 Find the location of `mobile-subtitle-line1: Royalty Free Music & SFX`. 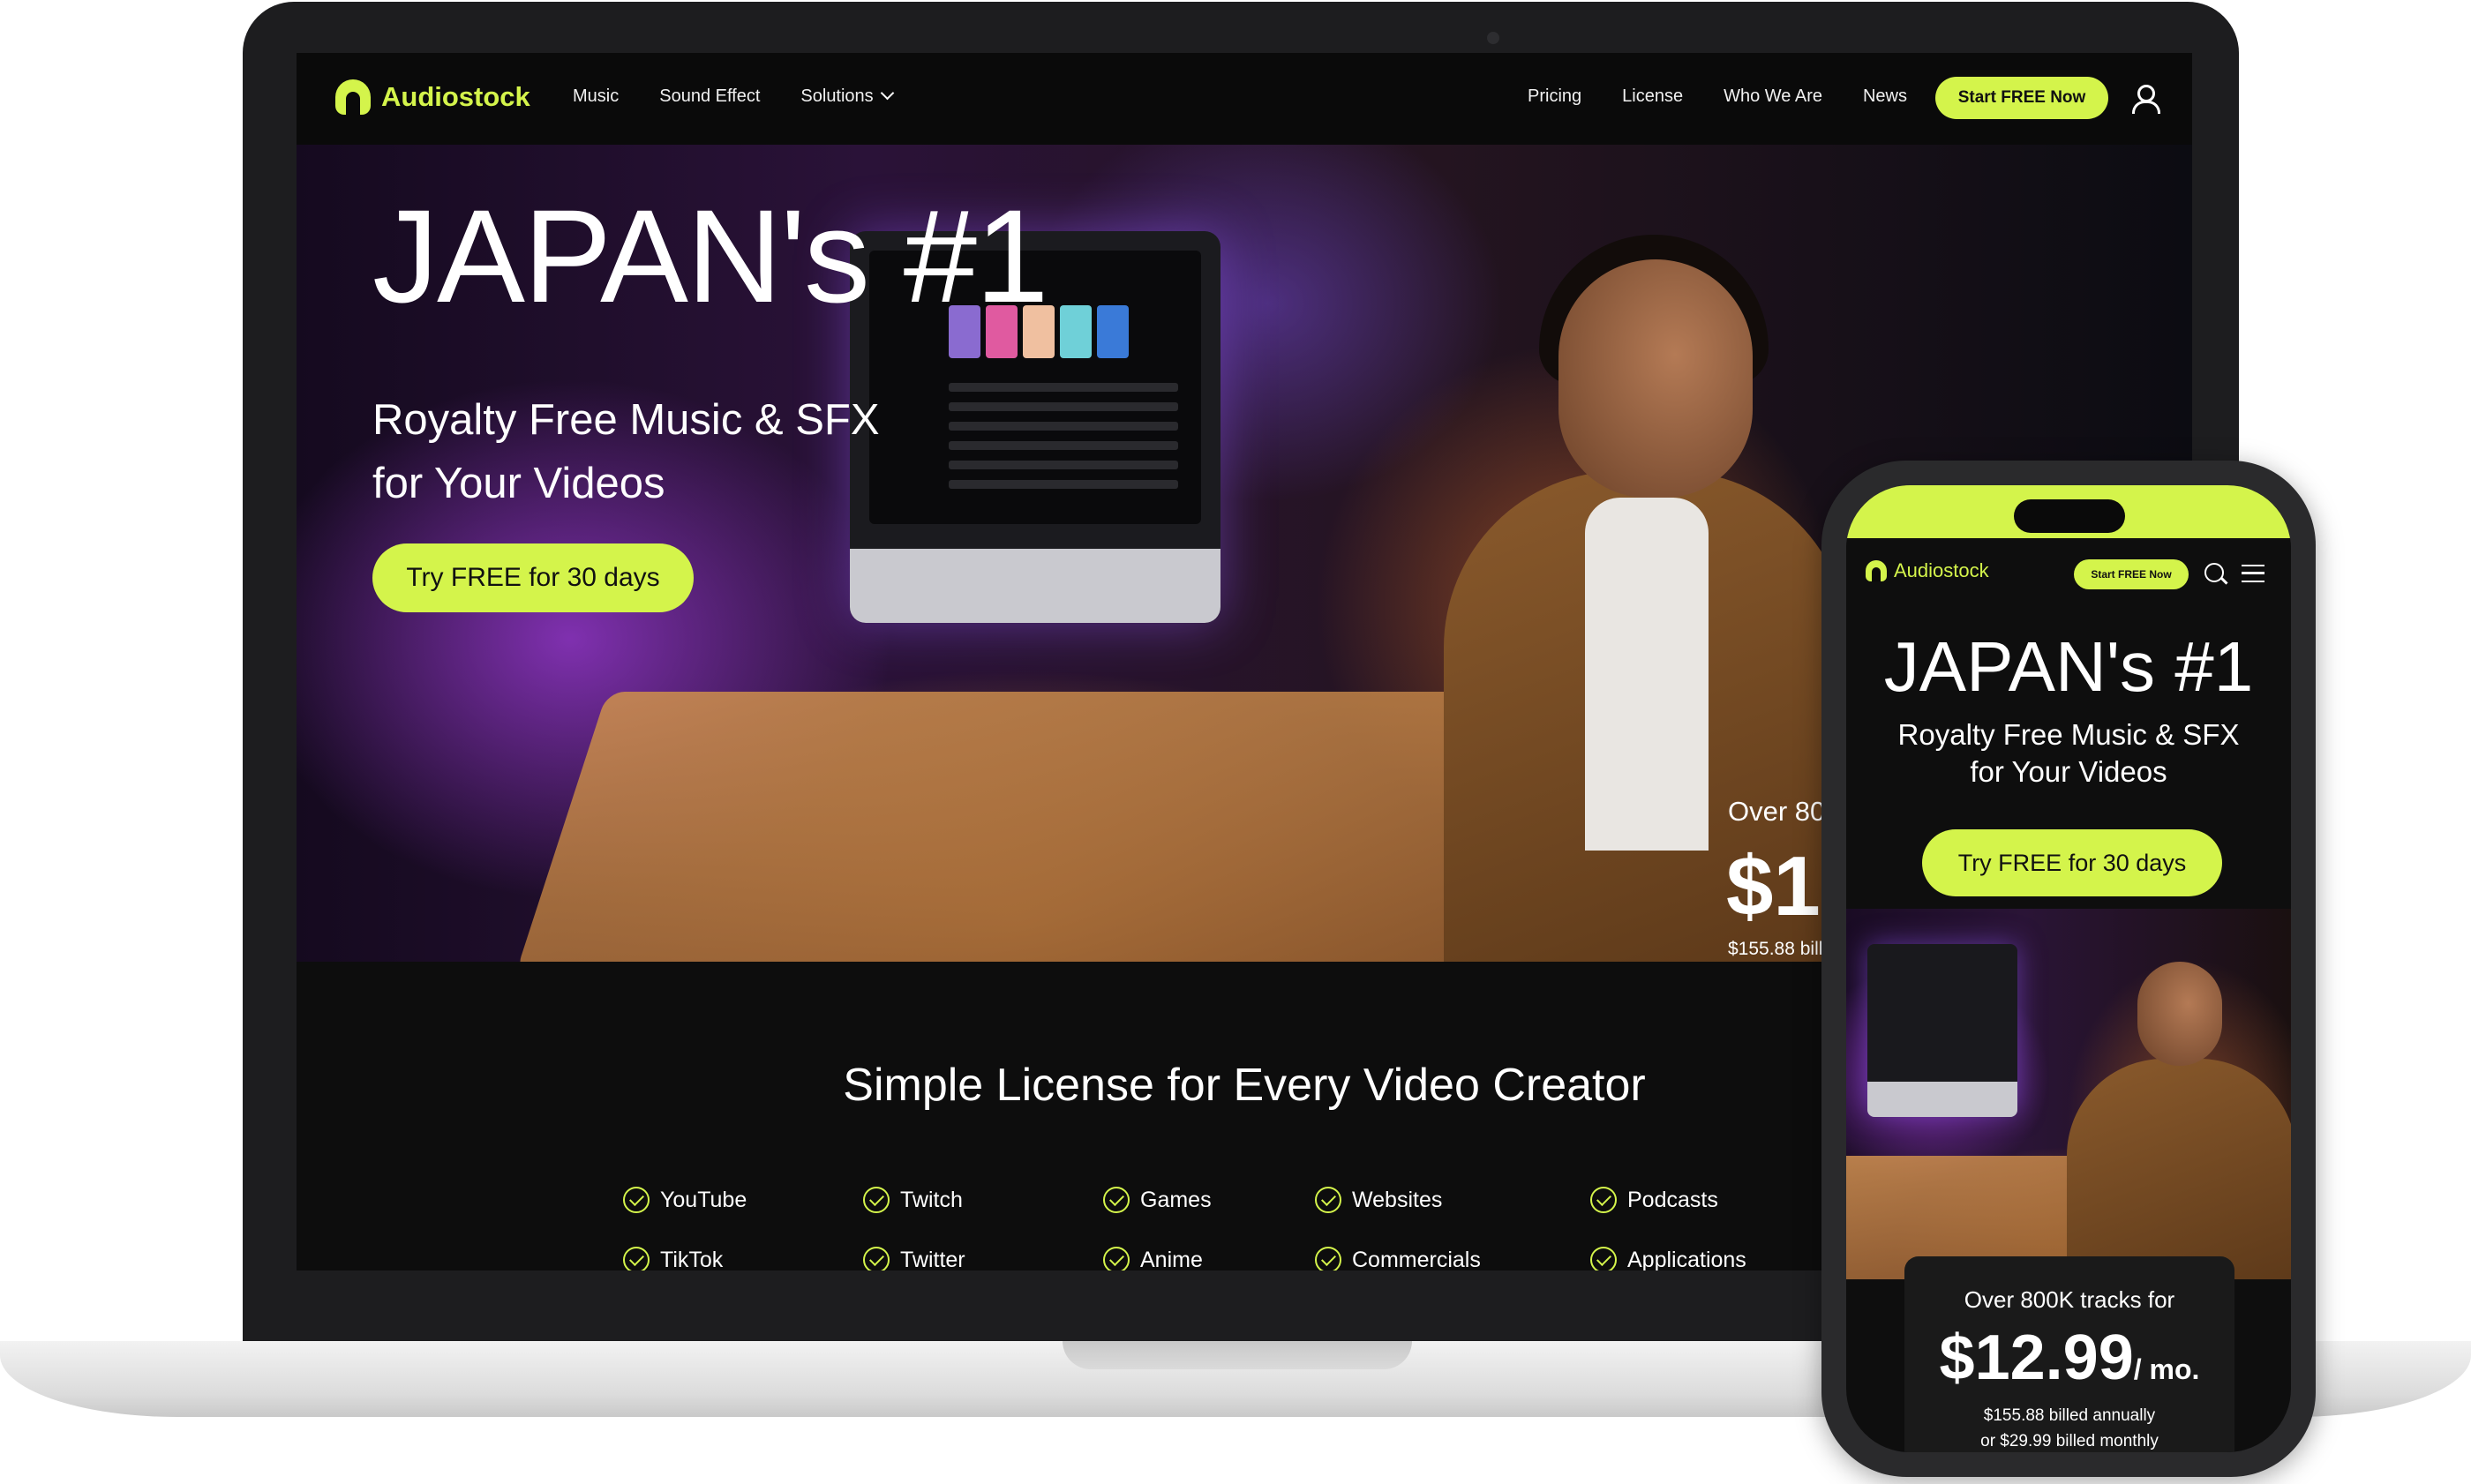

mobile-subtitle-line1: Royalty Free Music & SFX is located at coordinates (2068, 734).